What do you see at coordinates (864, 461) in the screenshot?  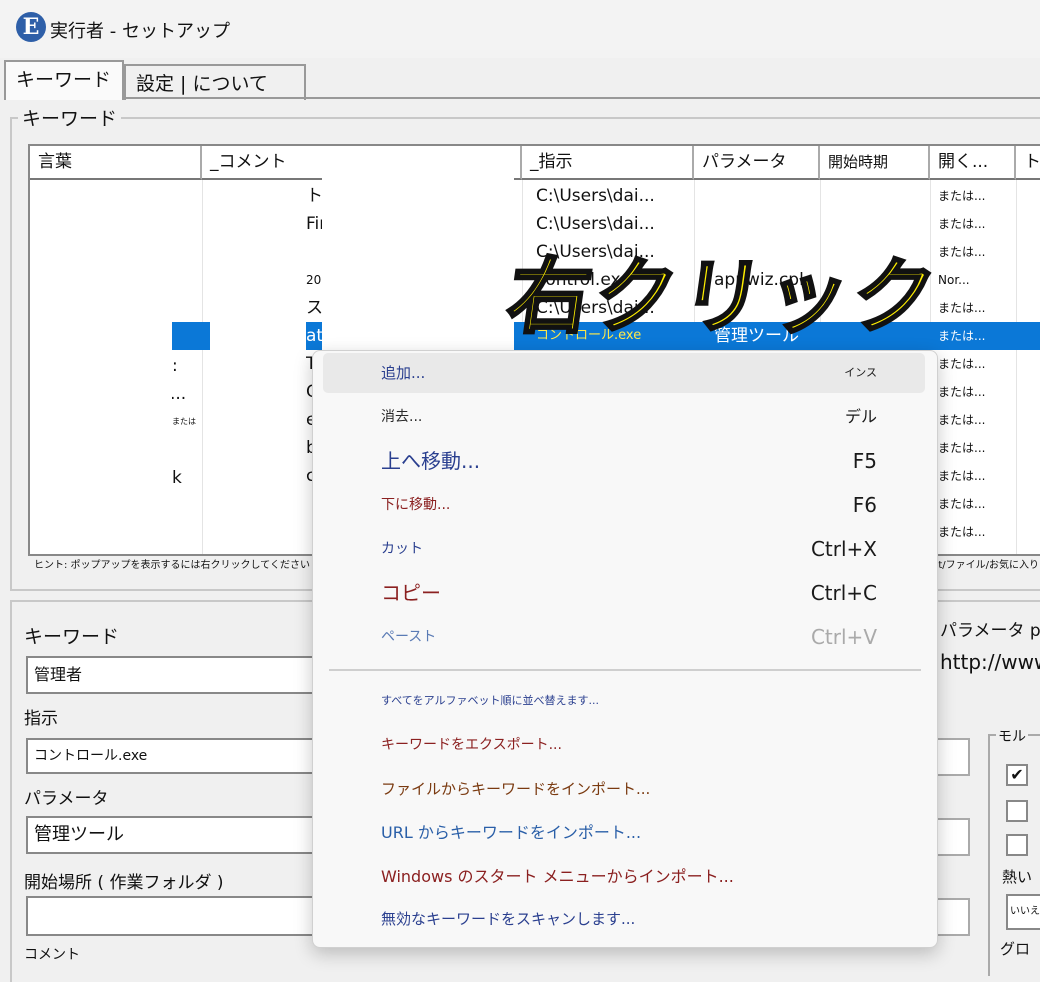 I see `menu-shortcut: F5` at bounding box center [864, 461].